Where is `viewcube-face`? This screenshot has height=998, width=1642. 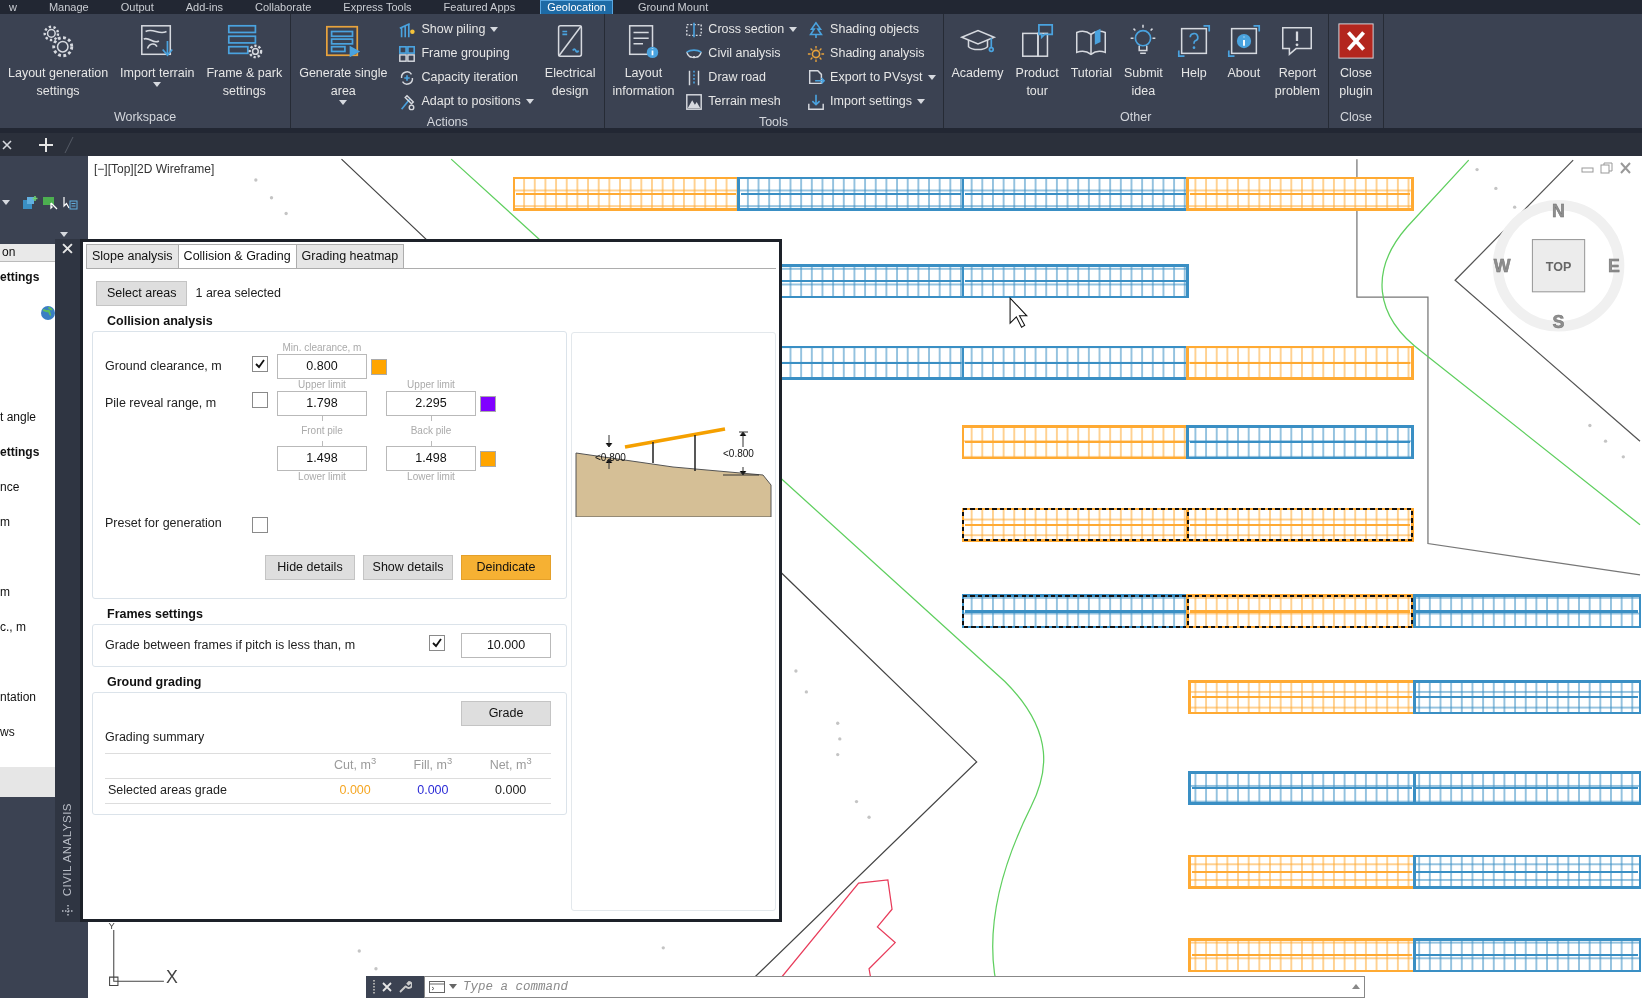 viewcube-face is located at coordinates (1558, 266).